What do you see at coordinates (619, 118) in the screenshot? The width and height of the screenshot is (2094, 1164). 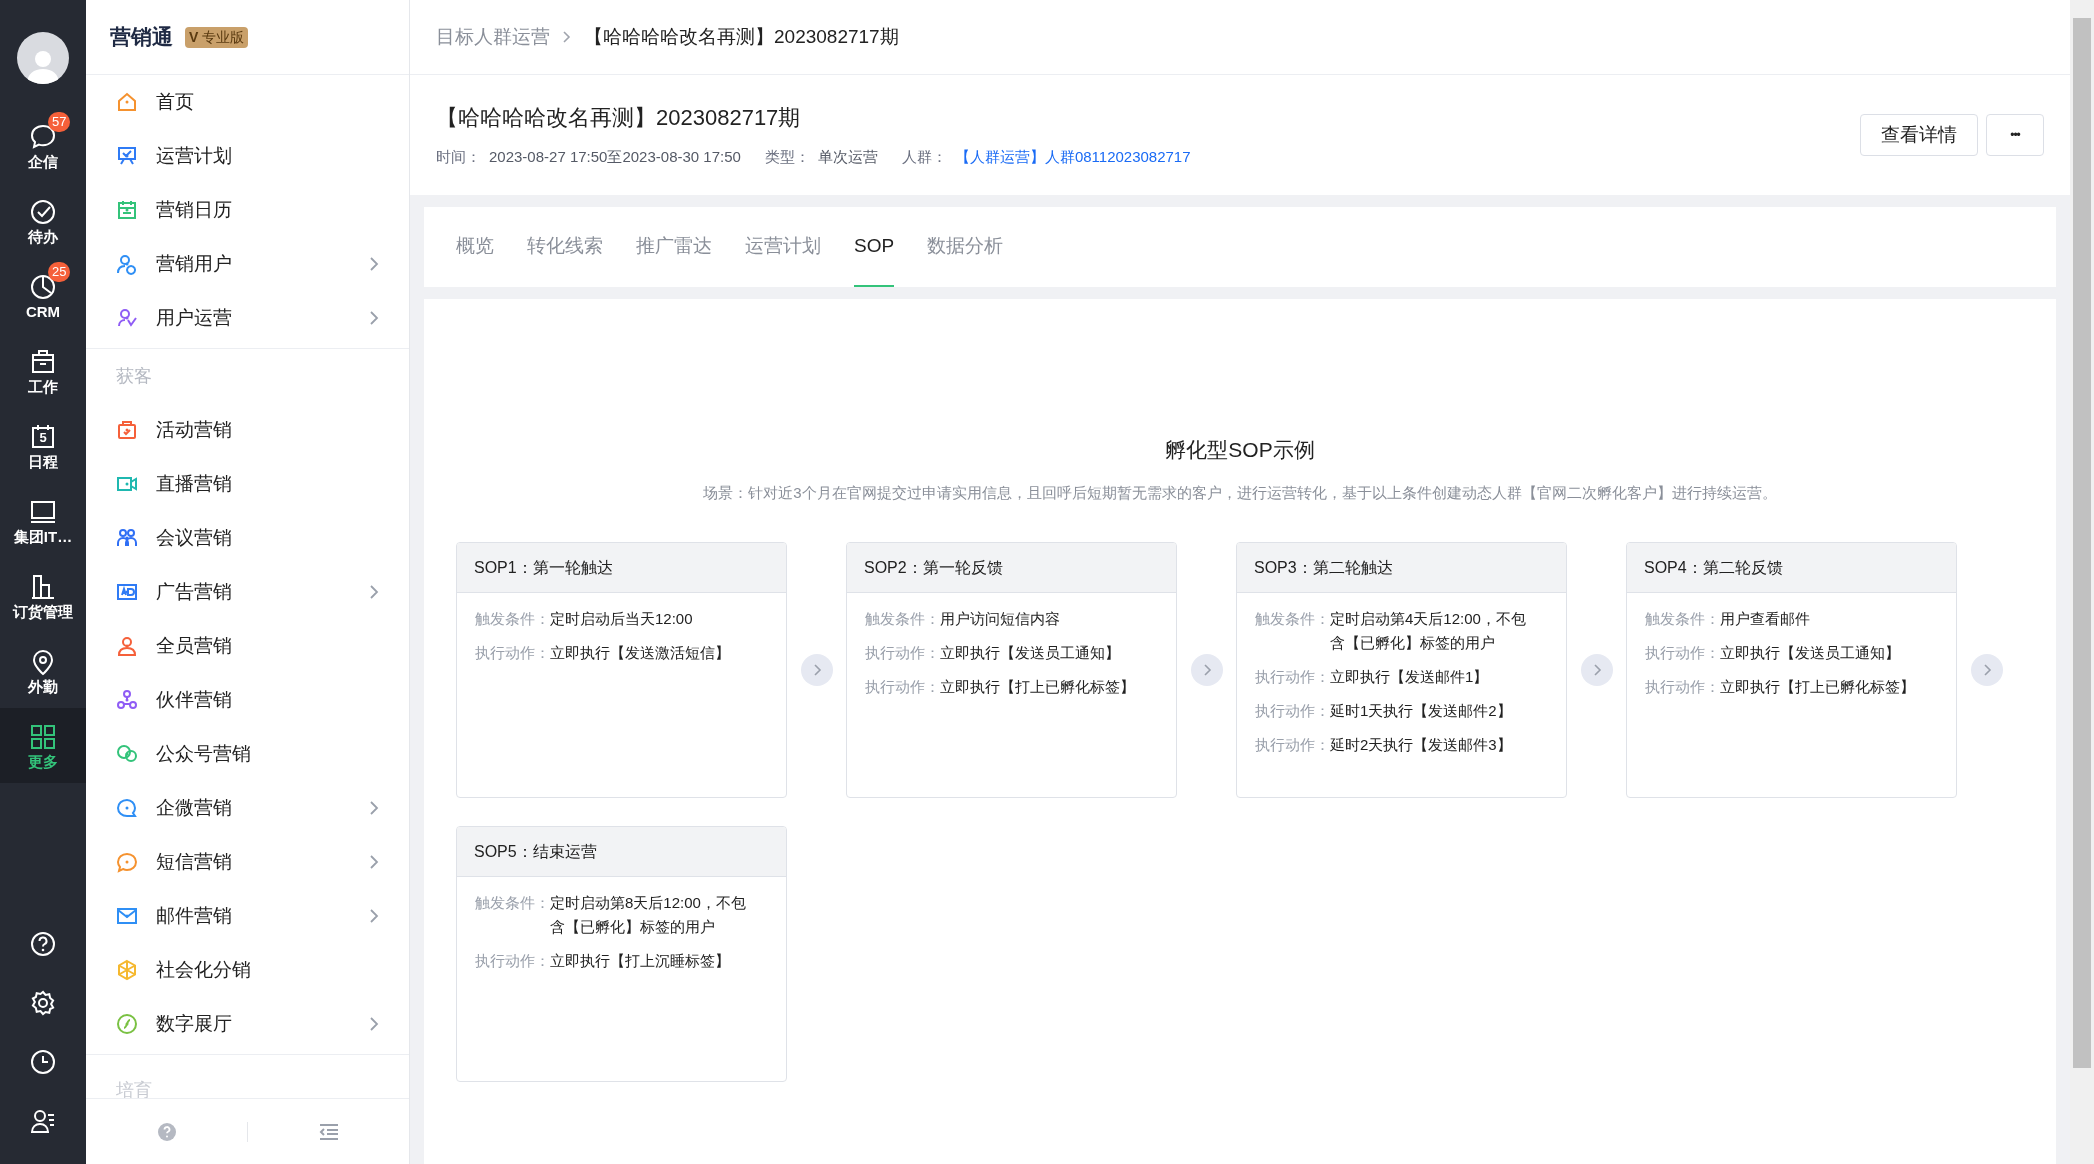 I see `page-title: 【哈哈哈哈改名再测】2023082717期` at bounding box center [619, 118].